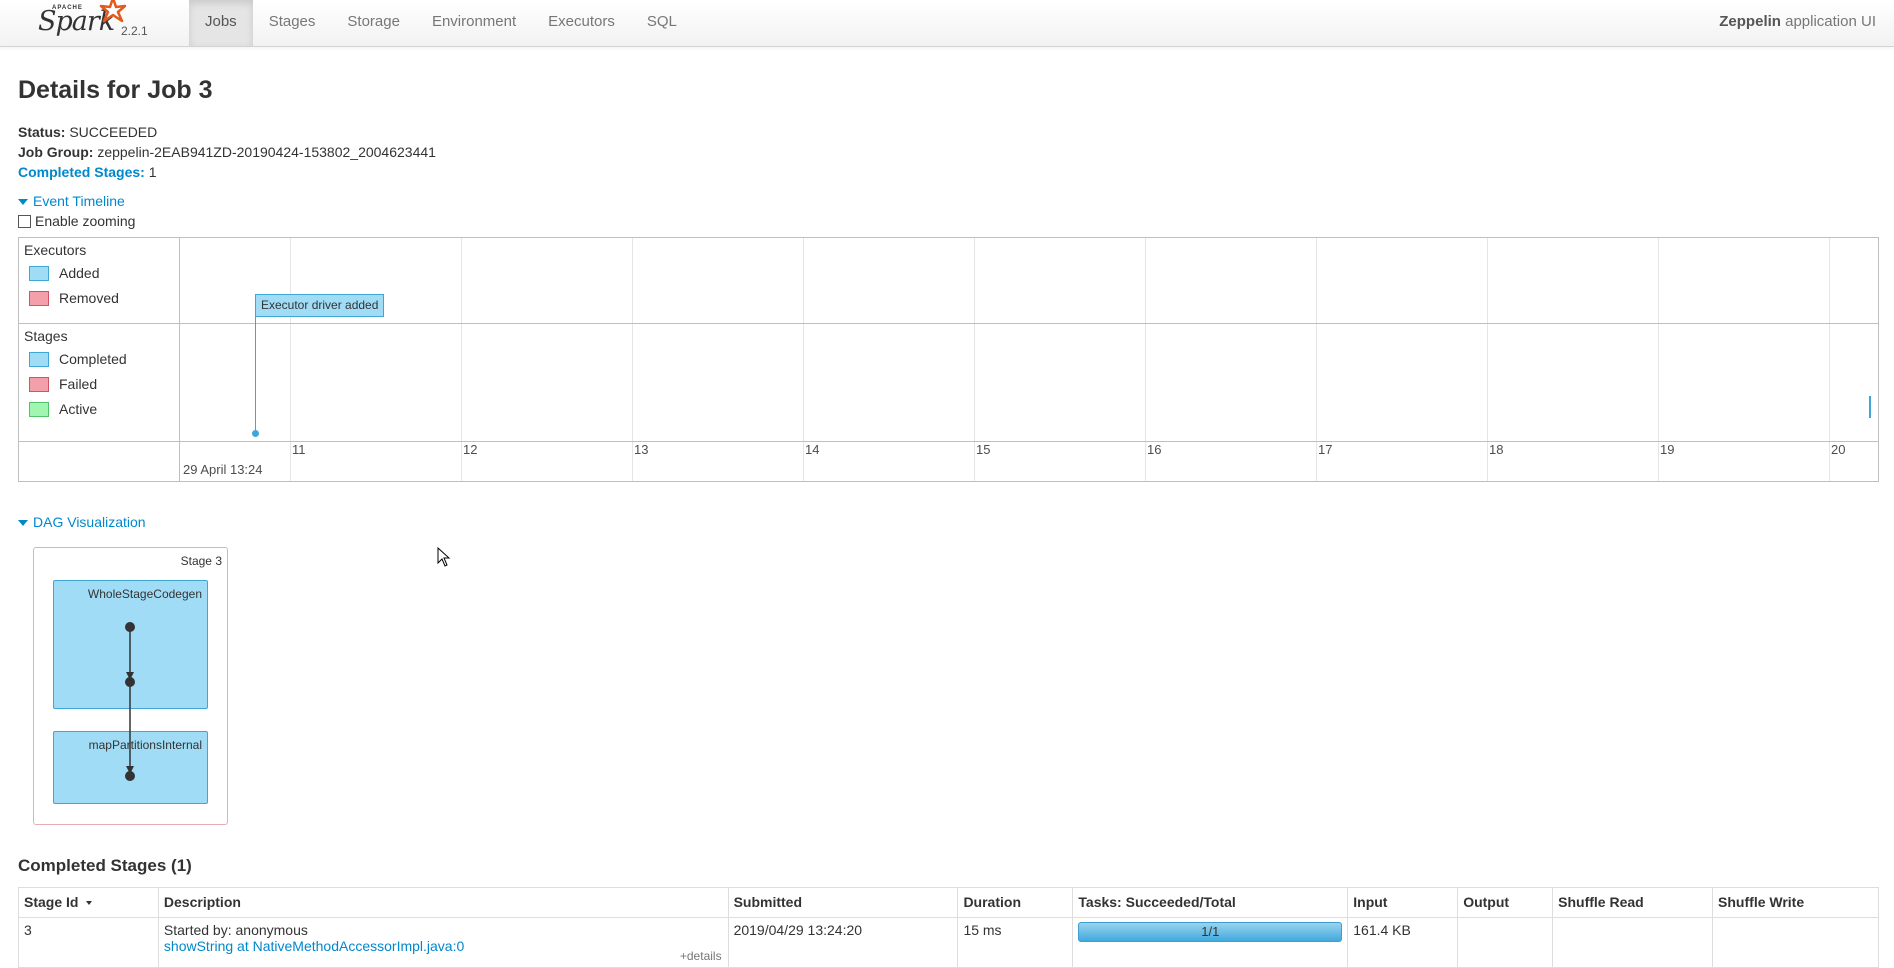  Describe the element at coordinates (641, 449) in the screenshot. I see `timeline-tick: 13` at that location.